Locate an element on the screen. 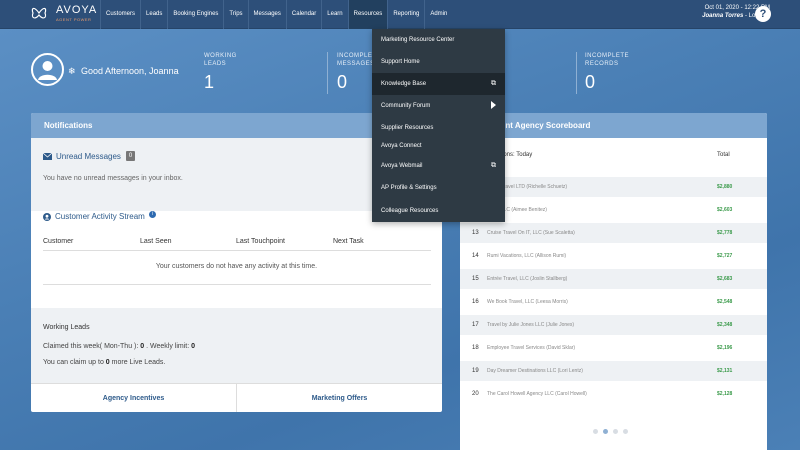  row-total: $2,131 is located at coordinates (725, 371).